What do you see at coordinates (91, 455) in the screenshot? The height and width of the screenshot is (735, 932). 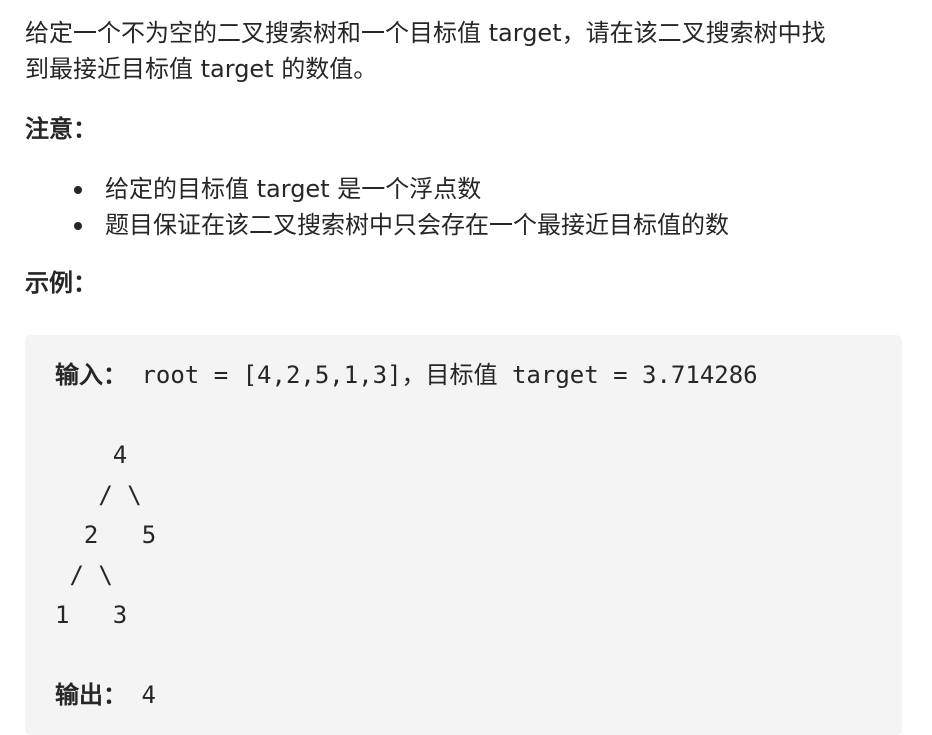 I see `tree-line: 4` at bounding box center [91, 455].